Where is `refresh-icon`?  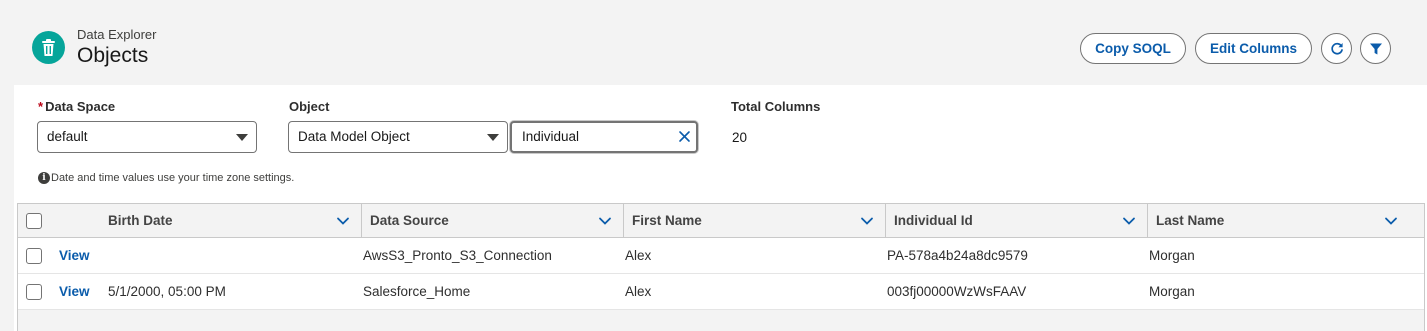
refresh-icon is located at coordinates (1336, 48).